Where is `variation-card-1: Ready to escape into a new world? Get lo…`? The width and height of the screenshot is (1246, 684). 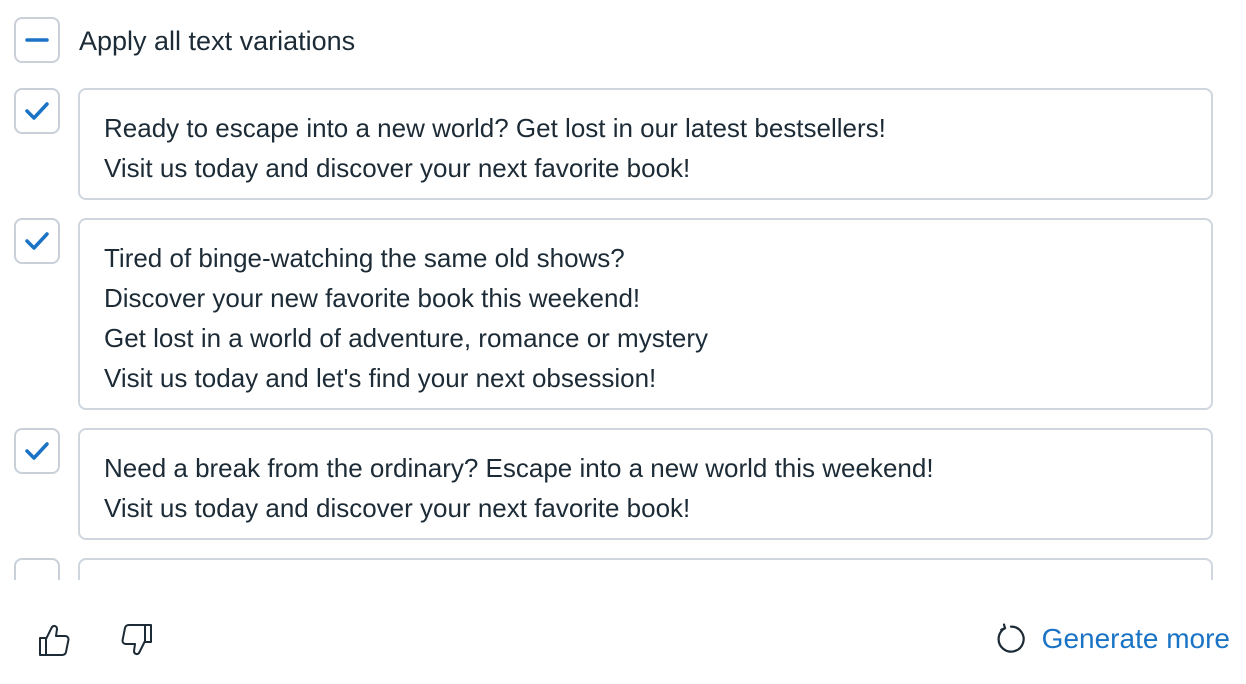
variation-card-1: Ready to escape into a new world? Get lo… is located at coordinates (645, 144).